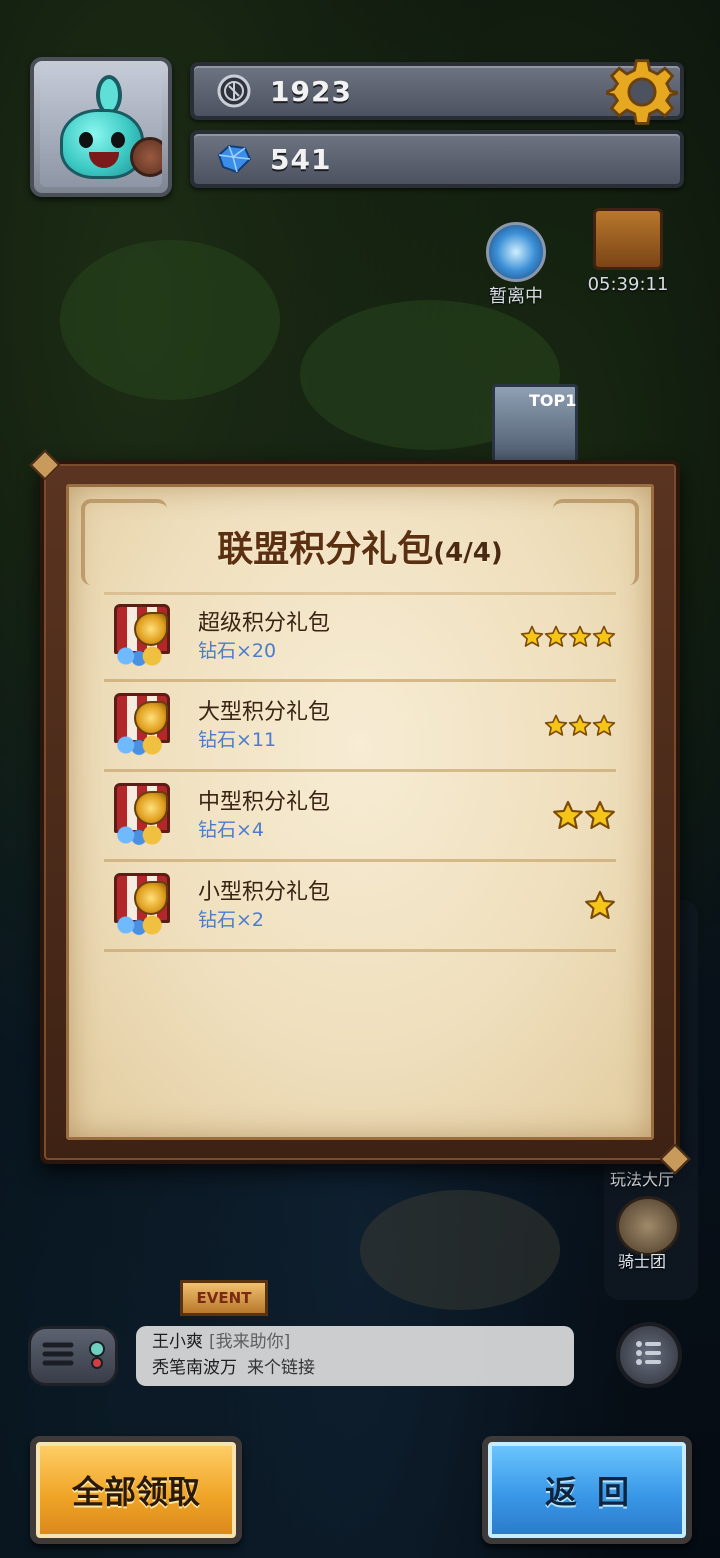 This screenshot has height=1558, width=720. I want to click on pack-reward: 钻石×20, so click(237, 651).